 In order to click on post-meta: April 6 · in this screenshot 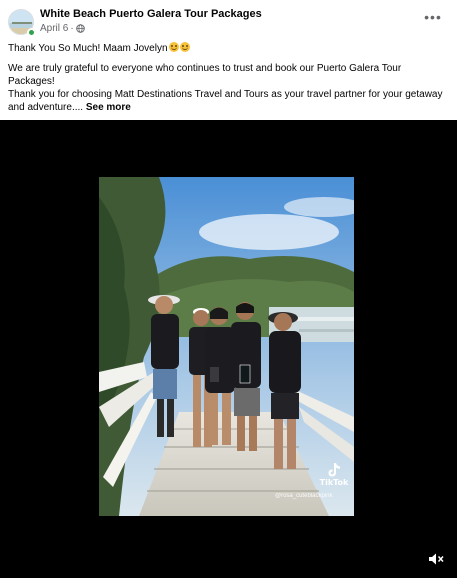, I will do `click(62, 28)`.